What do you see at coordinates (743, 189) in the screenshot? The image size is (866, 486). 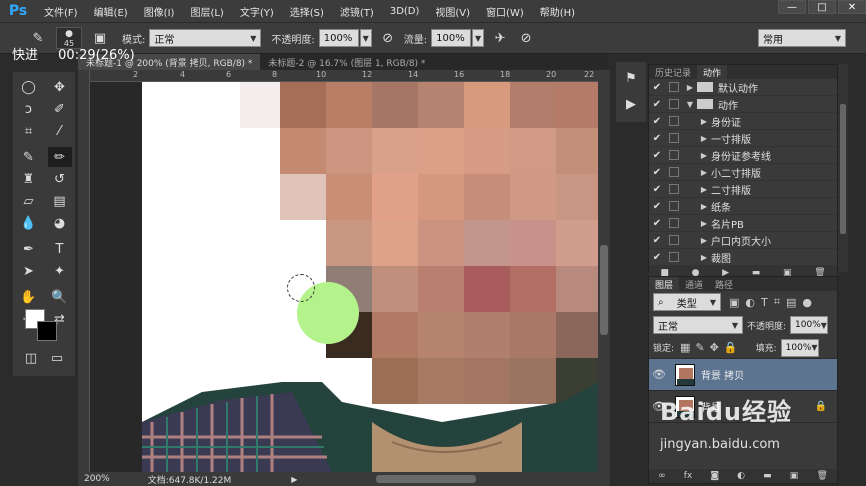 I see `action-row: ✔ ▶ 二寸排版` at bounding box center [743, 189].